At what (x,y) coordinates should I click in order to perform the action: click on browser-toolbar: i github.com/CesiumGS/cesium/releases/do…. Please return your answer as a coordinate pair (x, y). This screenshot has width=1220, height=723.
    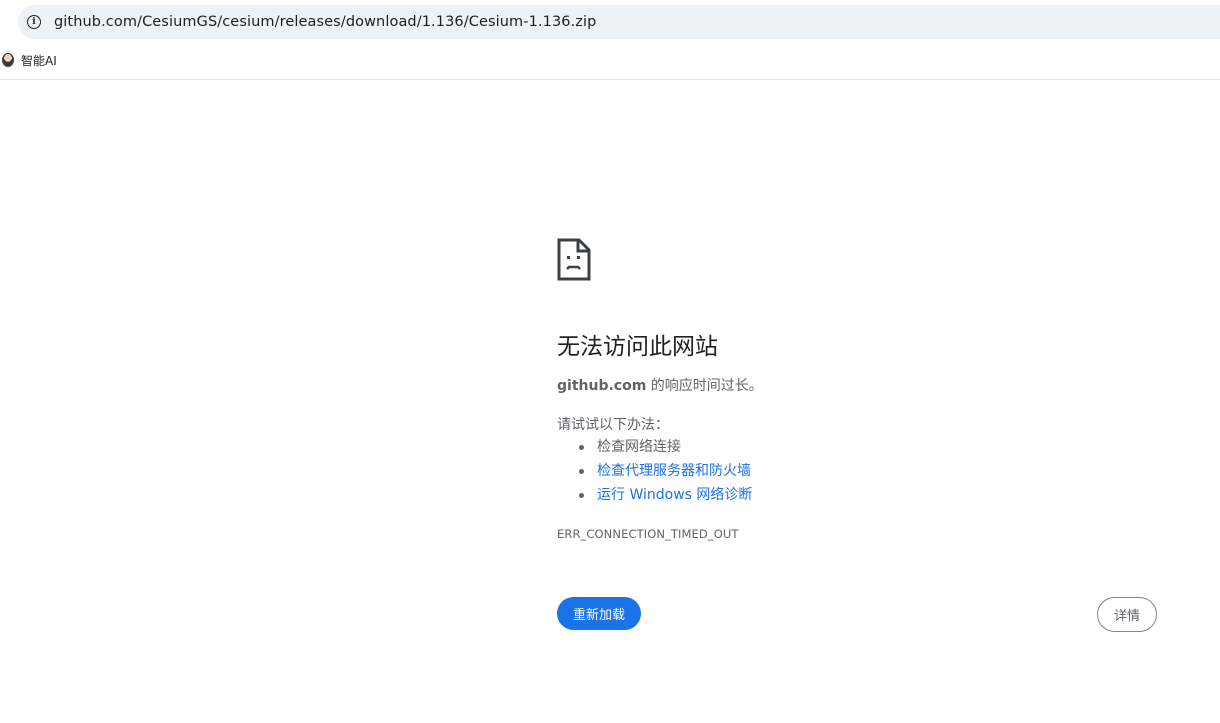
    Looking at the image, I should click on (610, 40).